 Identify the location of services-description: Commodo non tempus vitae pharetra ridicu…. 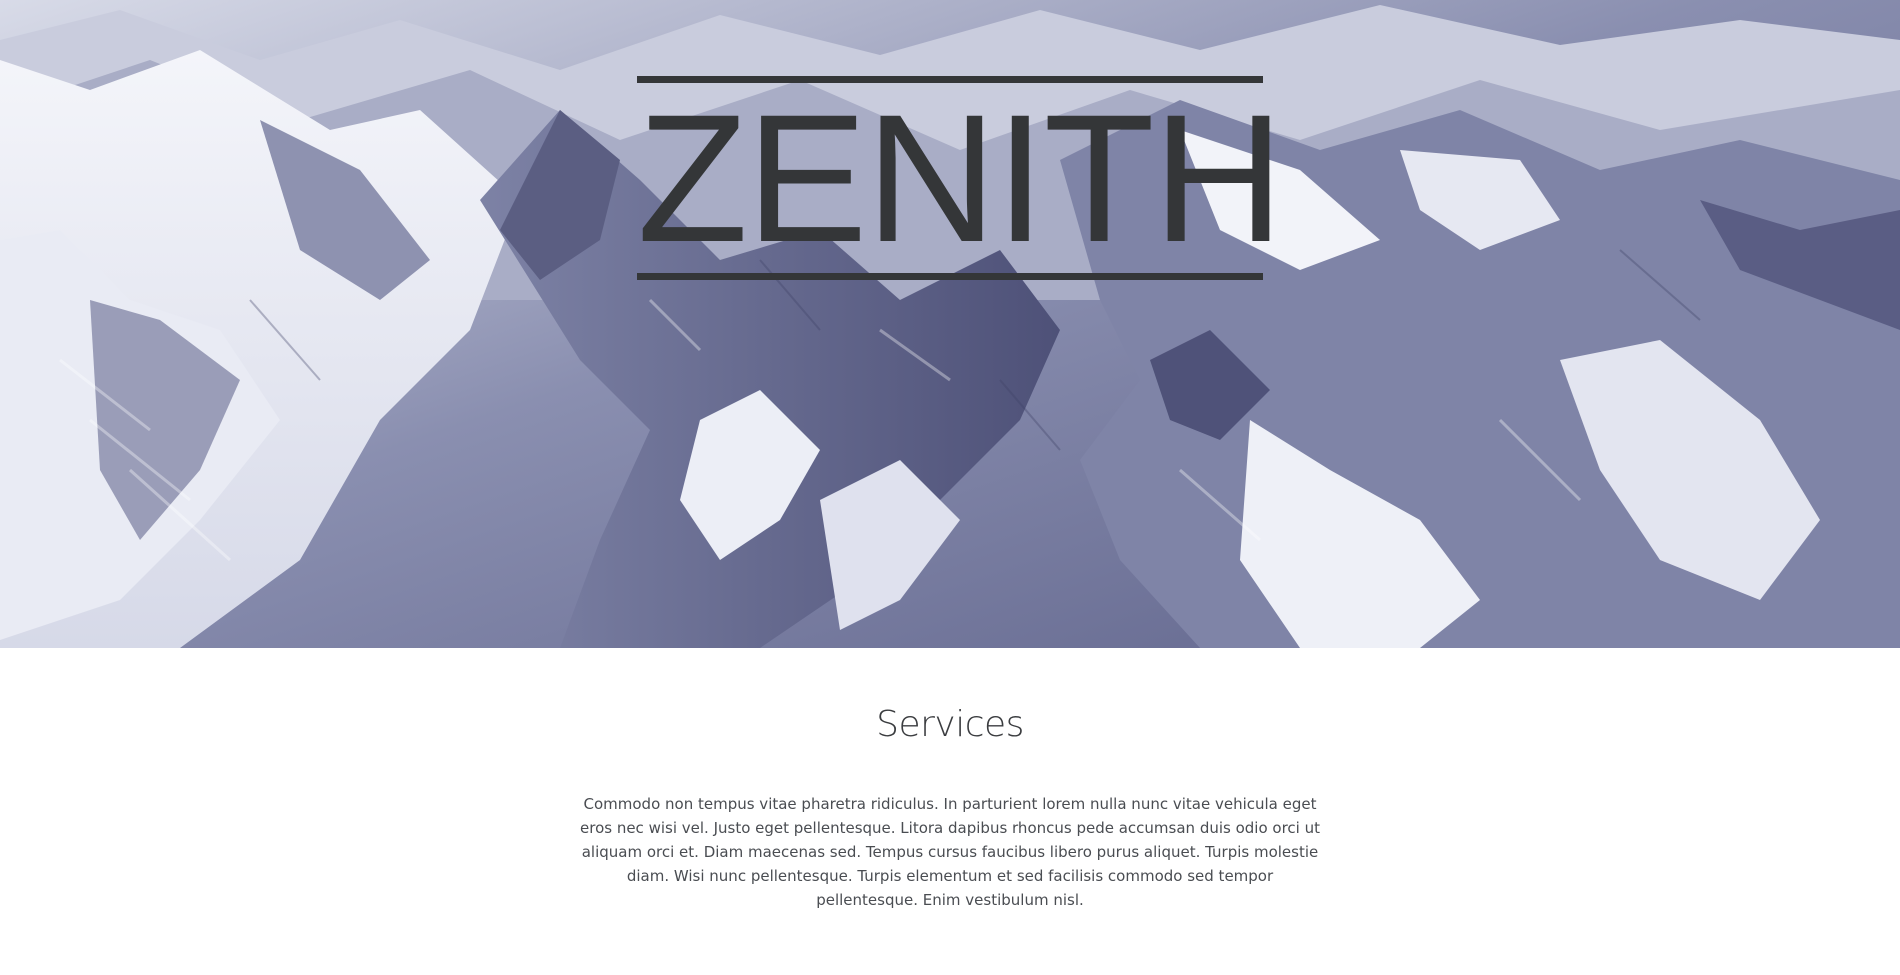
(950, 852).